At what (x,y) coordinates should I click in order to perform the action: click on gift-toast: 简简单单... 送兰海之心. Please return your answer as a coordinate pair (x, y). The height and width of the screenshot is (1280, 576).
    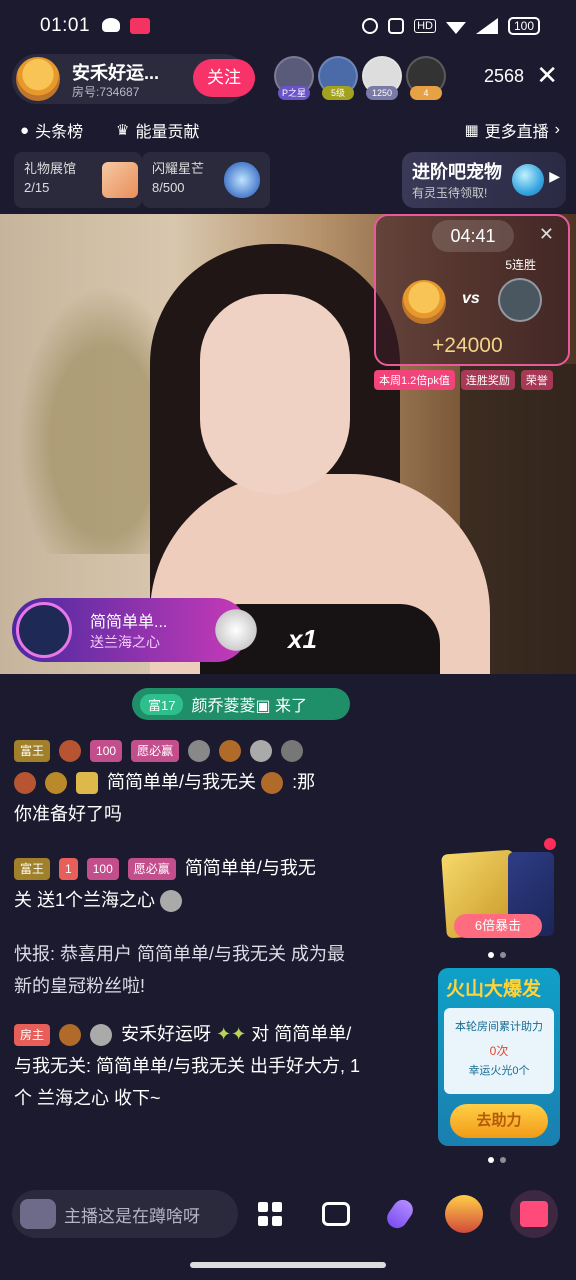
    Looking at the image, I should click on (136, 630).